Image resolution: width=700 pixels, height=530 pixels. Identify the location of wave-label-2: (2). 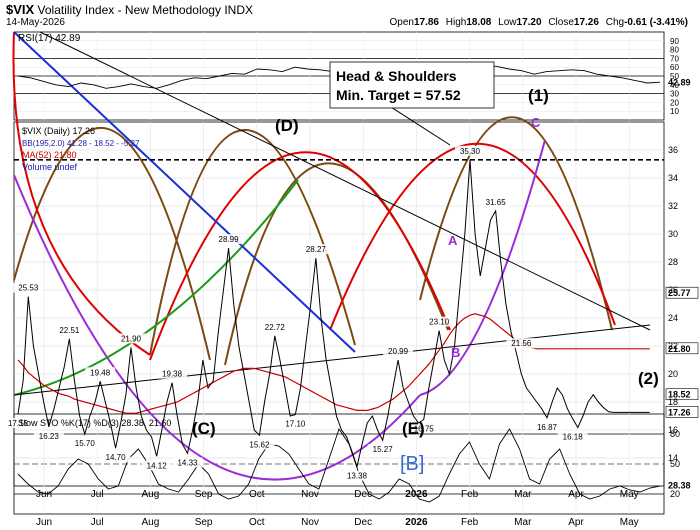
(648, 378).